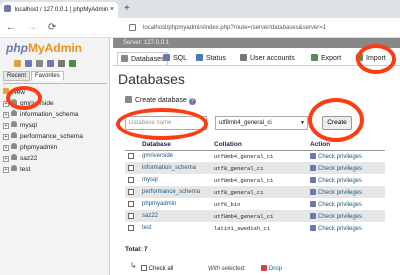 The height and width of the screenshot is (275, 400). Describe the element at coordinates (255, 145) in the screenshot. I see `table-header-row: Database Collation Action` at that location.